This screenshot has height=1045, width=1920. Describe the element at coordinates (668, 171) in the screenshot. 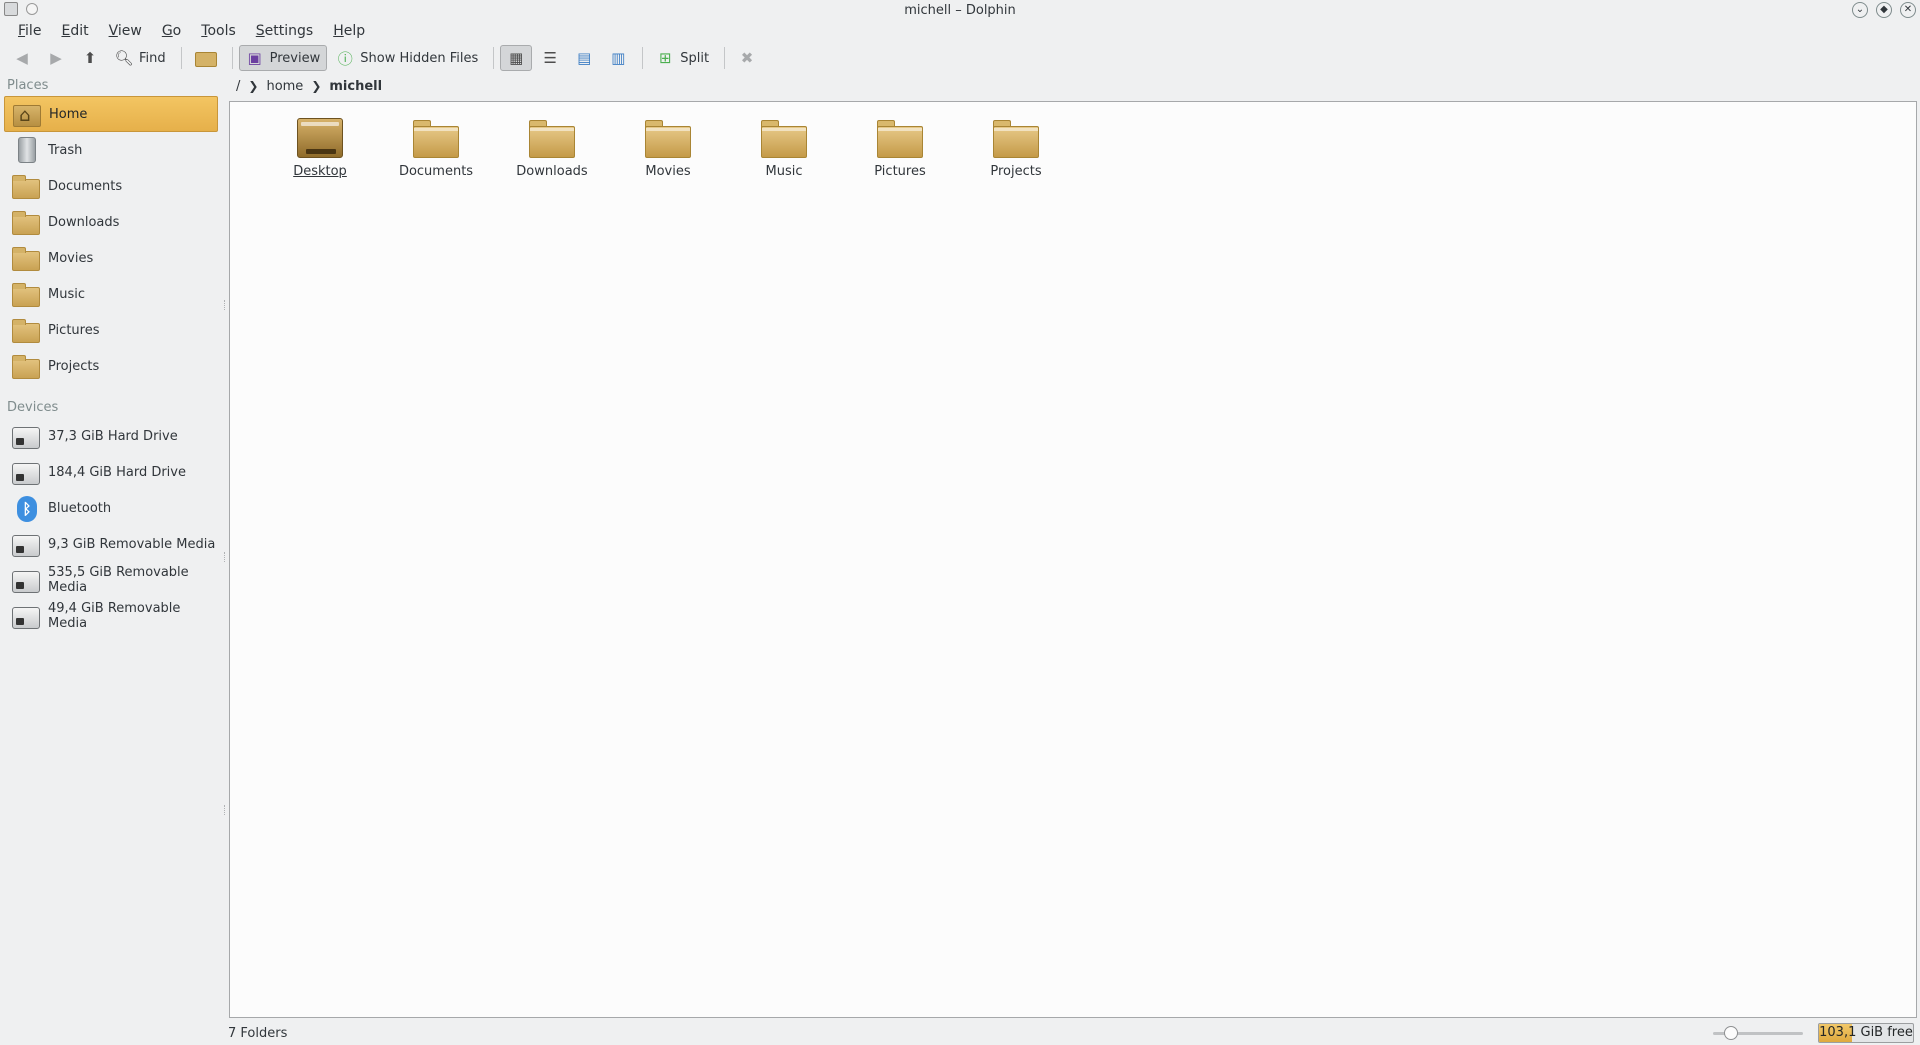

I see `file-name: Movies` at that location.